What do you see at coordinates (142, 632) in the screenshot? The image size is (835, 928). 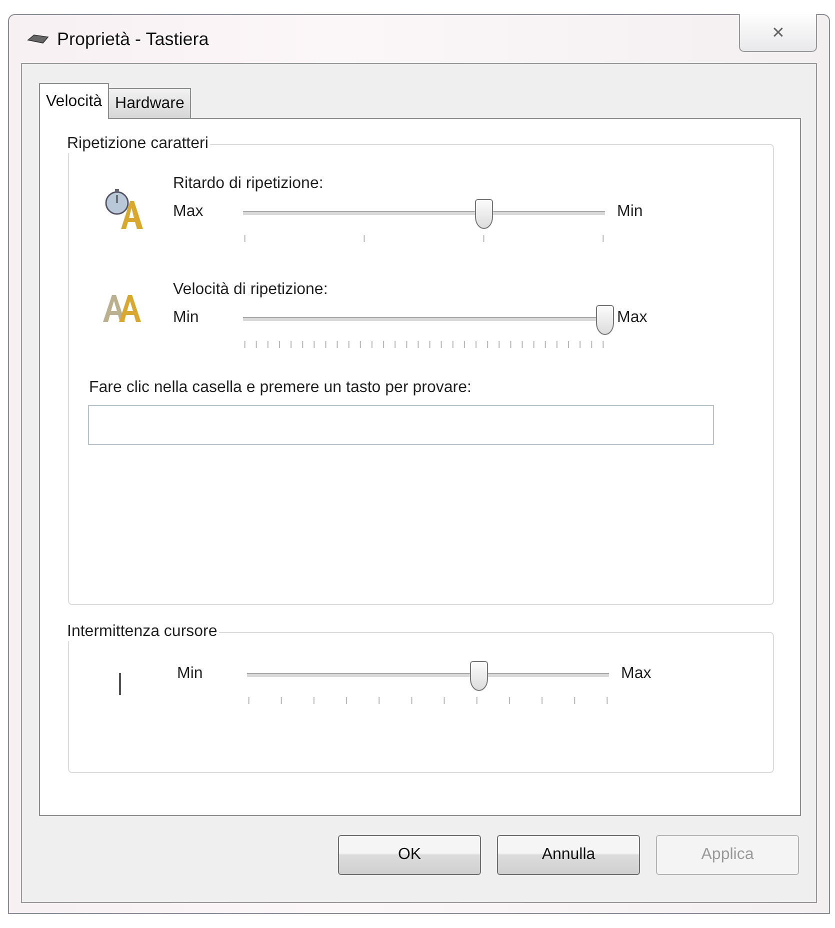 I see `group-title: Intermittenza cursore` at bounding box center [142, 632].